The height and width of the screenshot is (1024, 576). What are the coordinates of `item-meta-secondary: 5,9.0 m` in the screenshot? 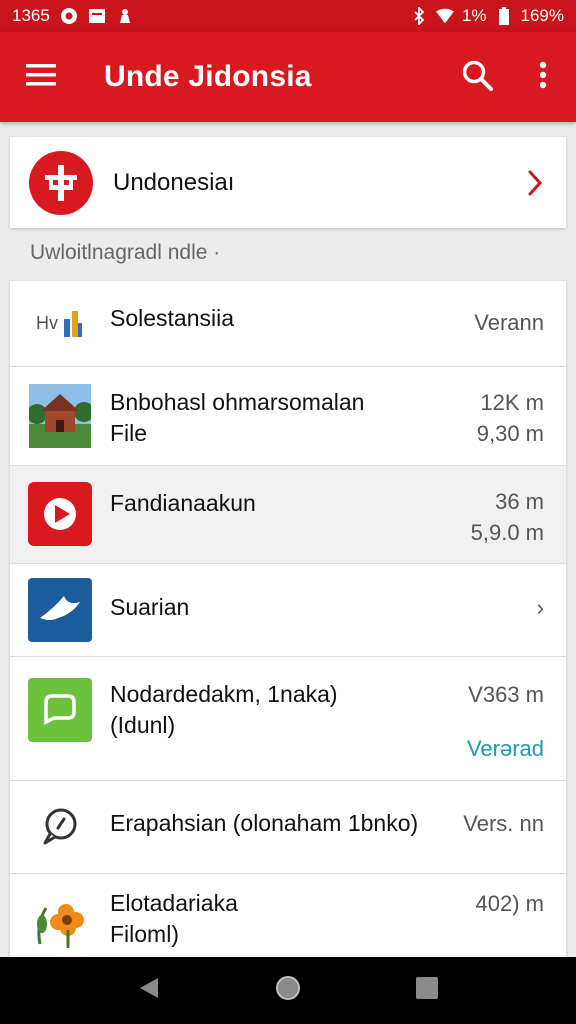 It's located at (507, 532).